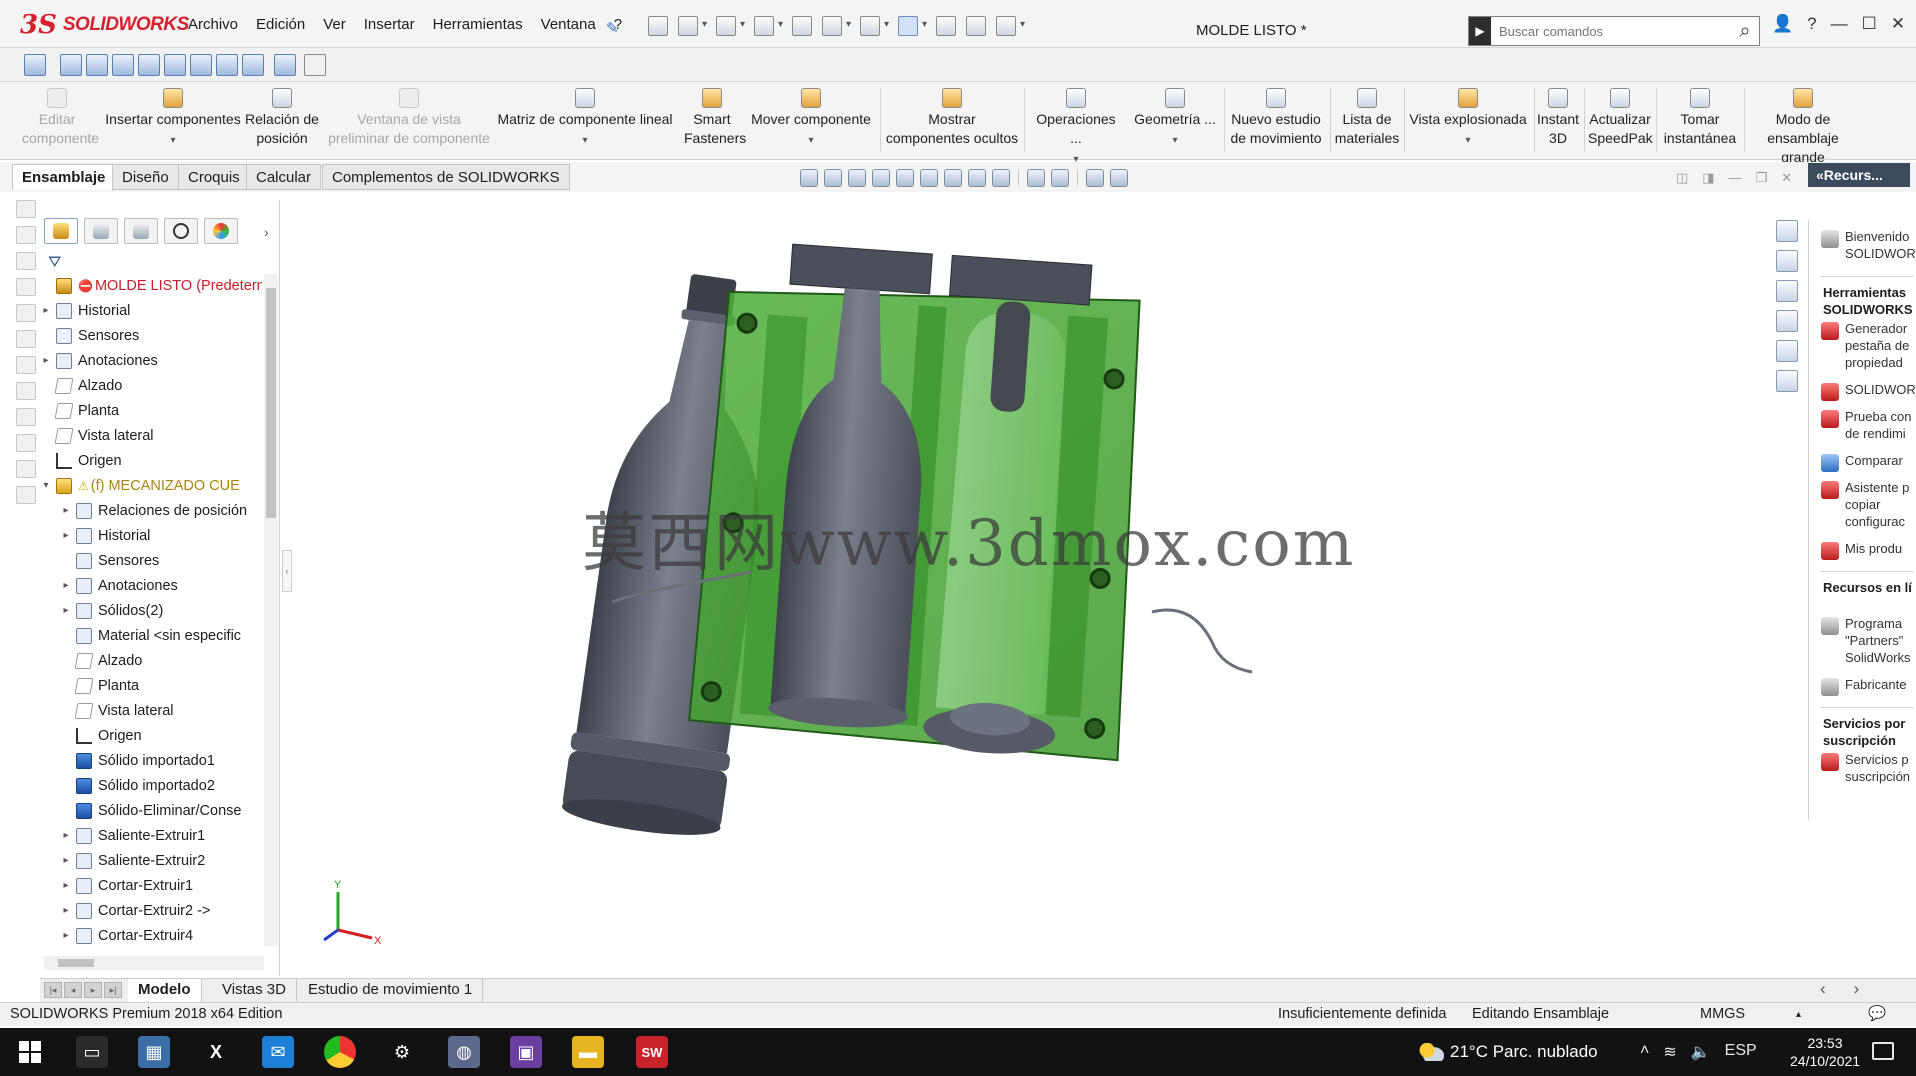 The image size is (1916, 1076). I want to click on right-view-icon, so click(149, 65).